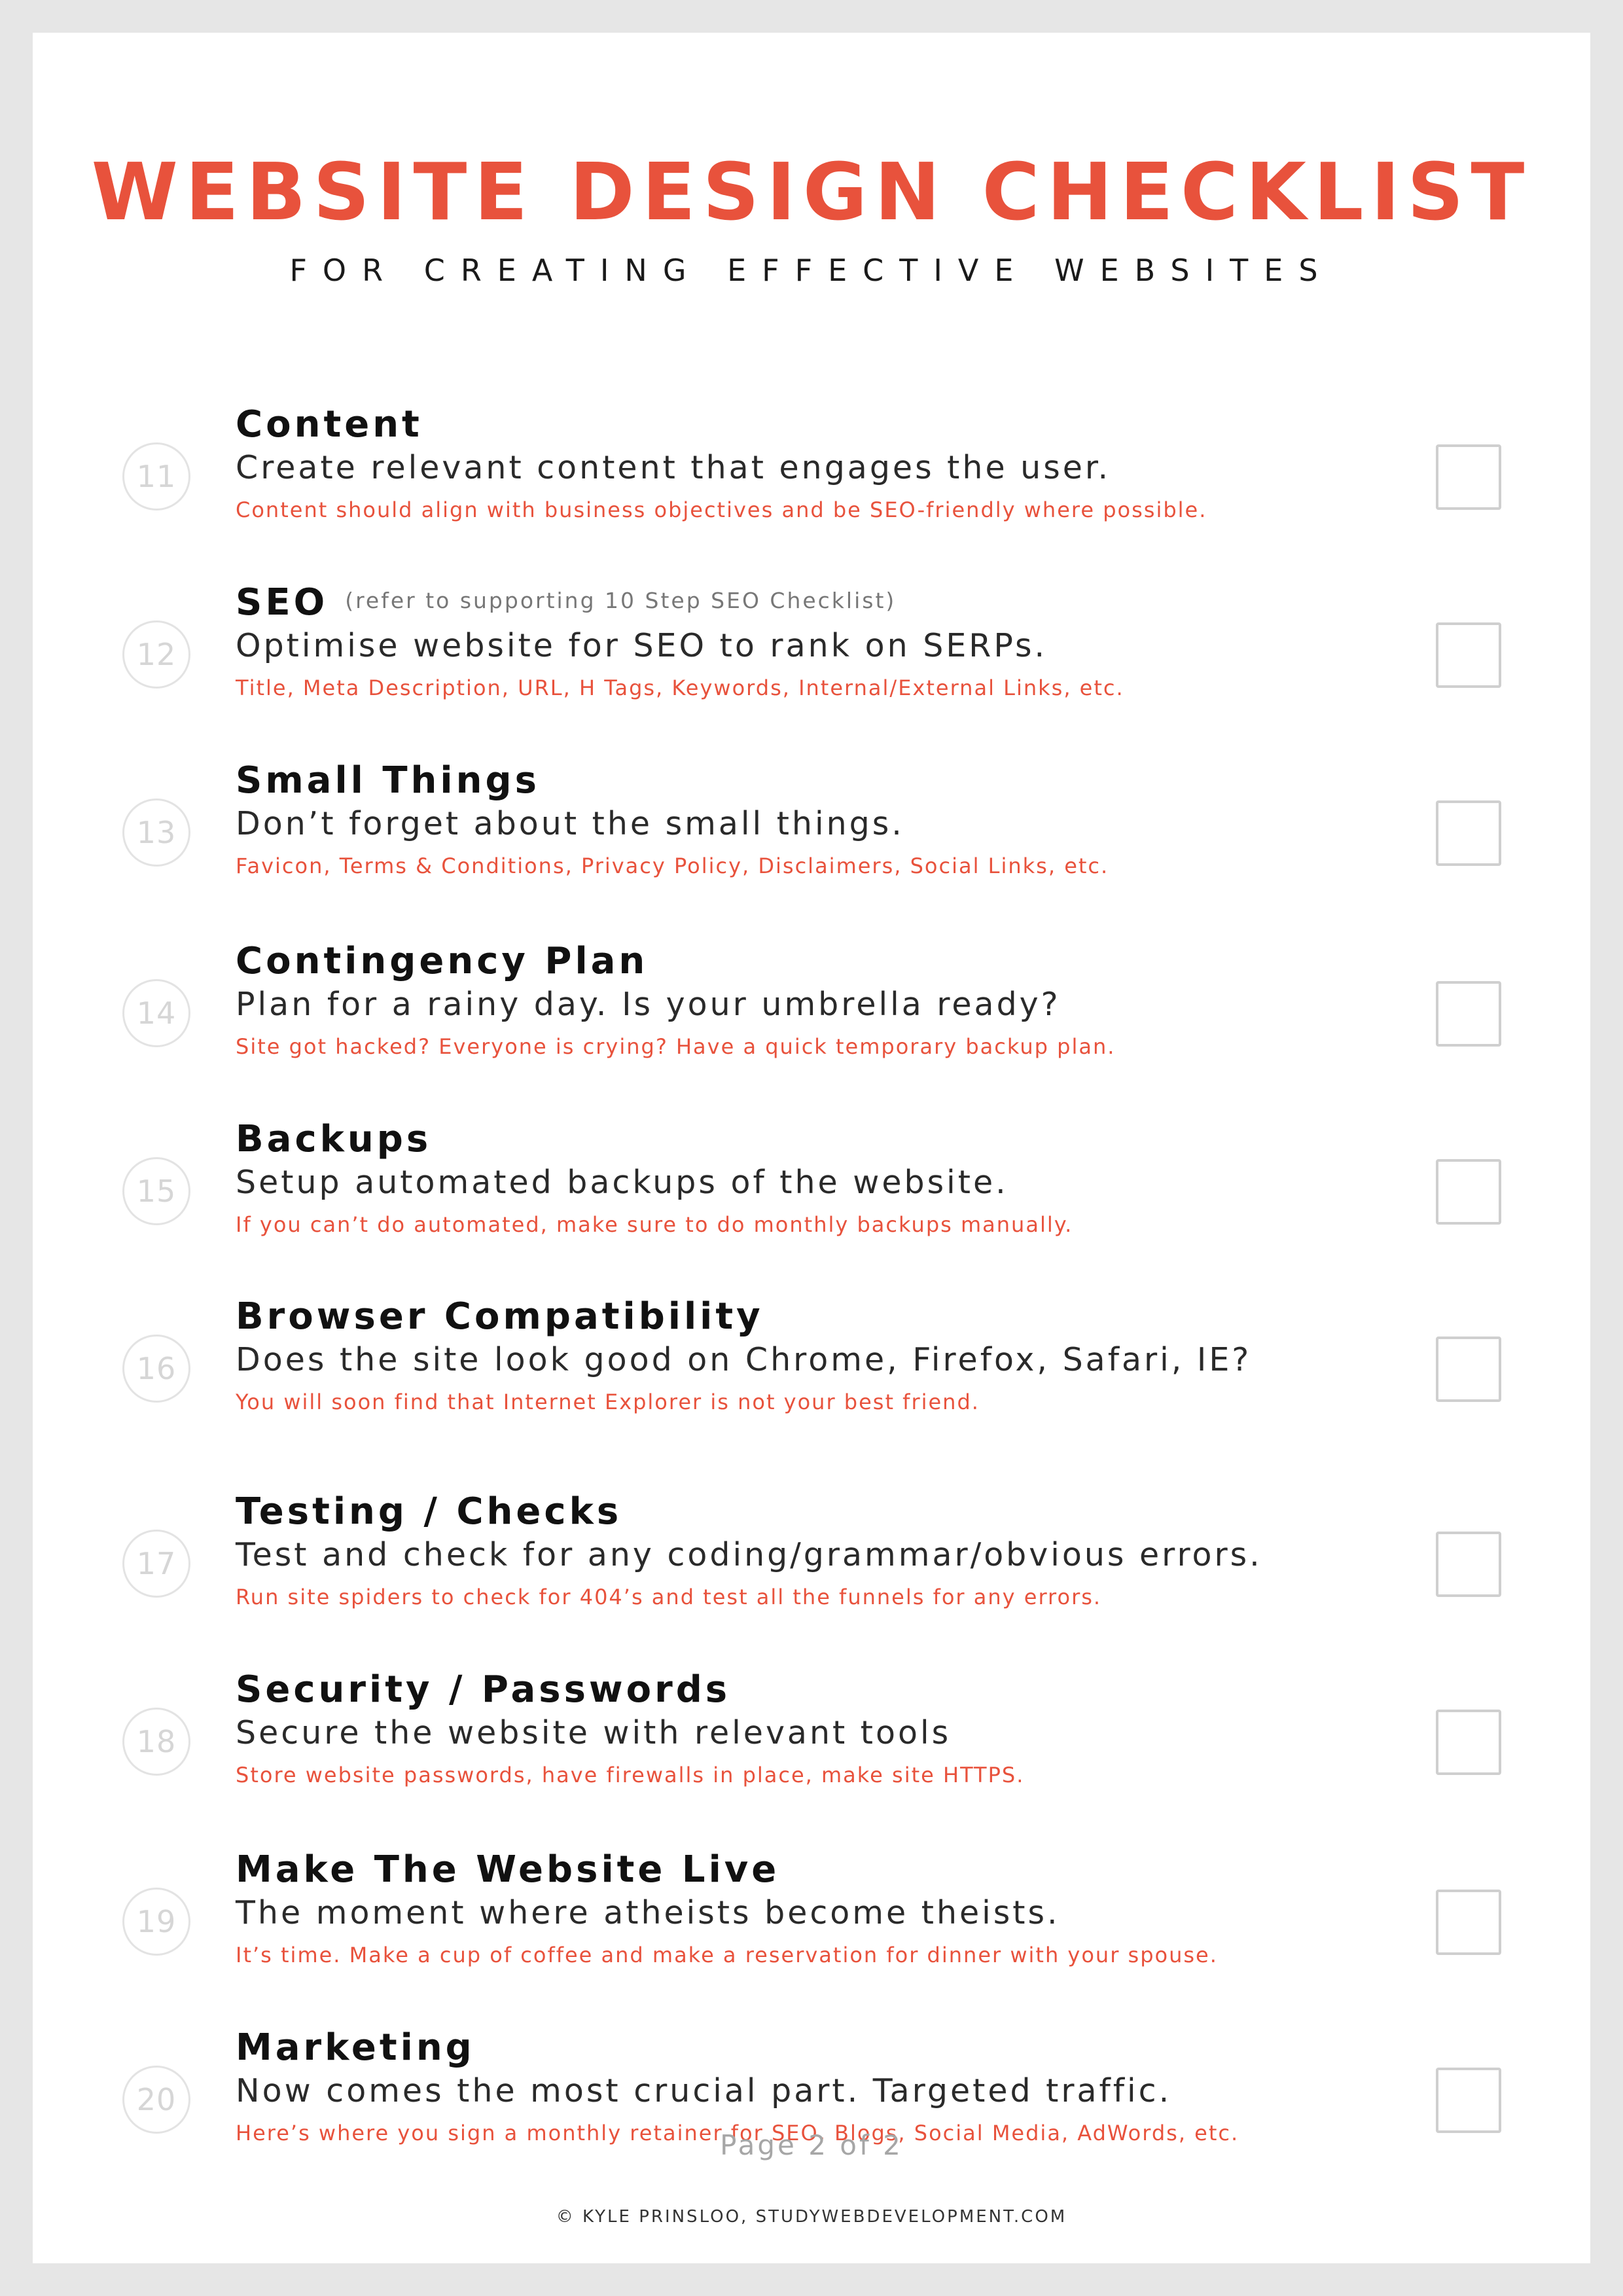  What do you see at coordinates (811, 270) in the screenshot?
I see `page-subtitle: FOR CREATING EFFECTIVE WEBSITES` at bounding box center [811, 270].